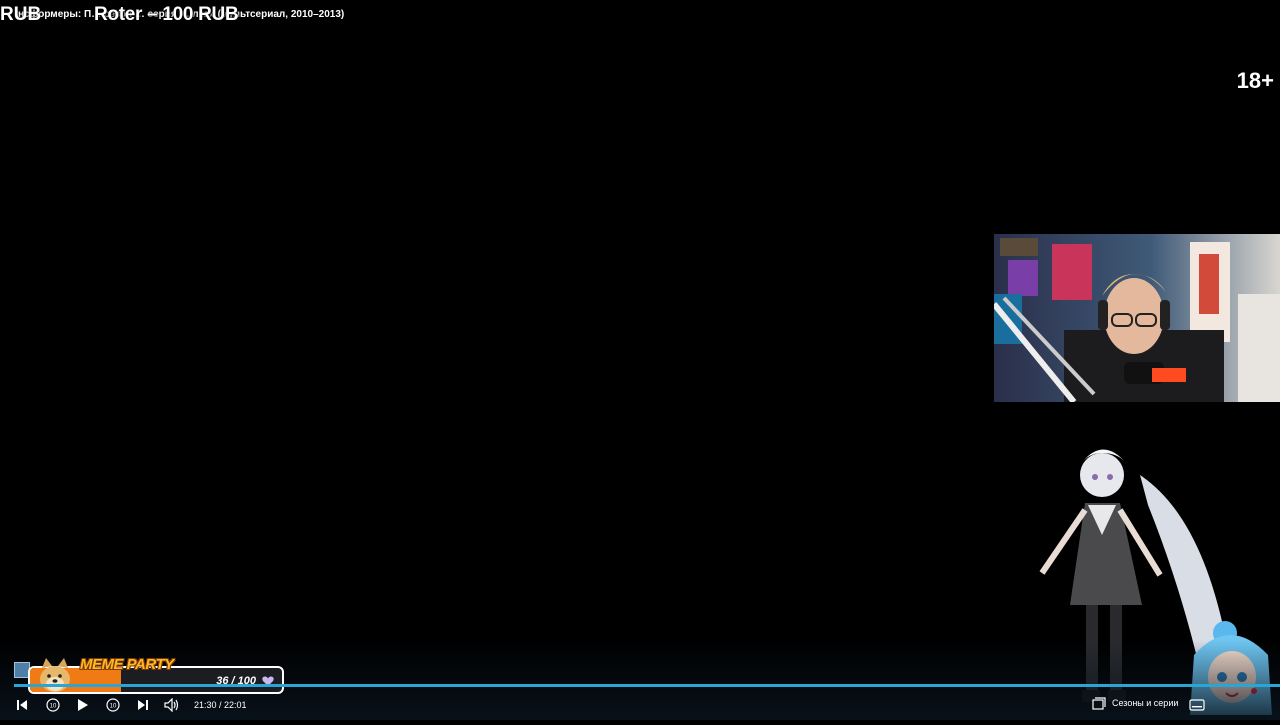  I want to click on skip-previous-icon, so click(22, 705).